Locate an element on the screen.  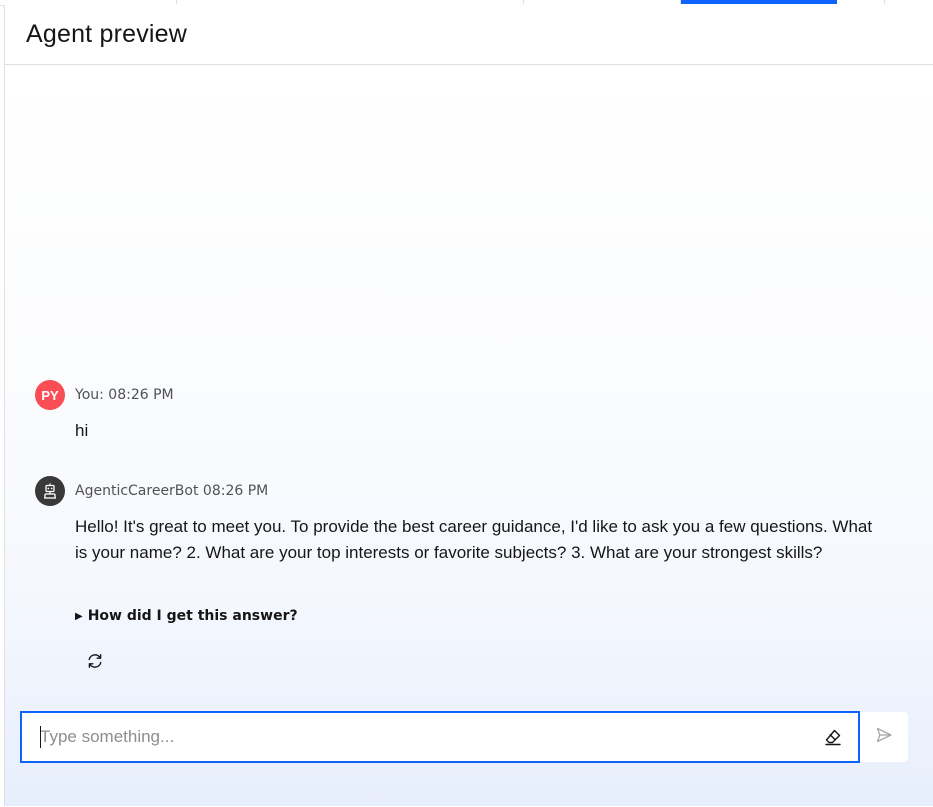
message-input-box is located at coordinates (440, 737).